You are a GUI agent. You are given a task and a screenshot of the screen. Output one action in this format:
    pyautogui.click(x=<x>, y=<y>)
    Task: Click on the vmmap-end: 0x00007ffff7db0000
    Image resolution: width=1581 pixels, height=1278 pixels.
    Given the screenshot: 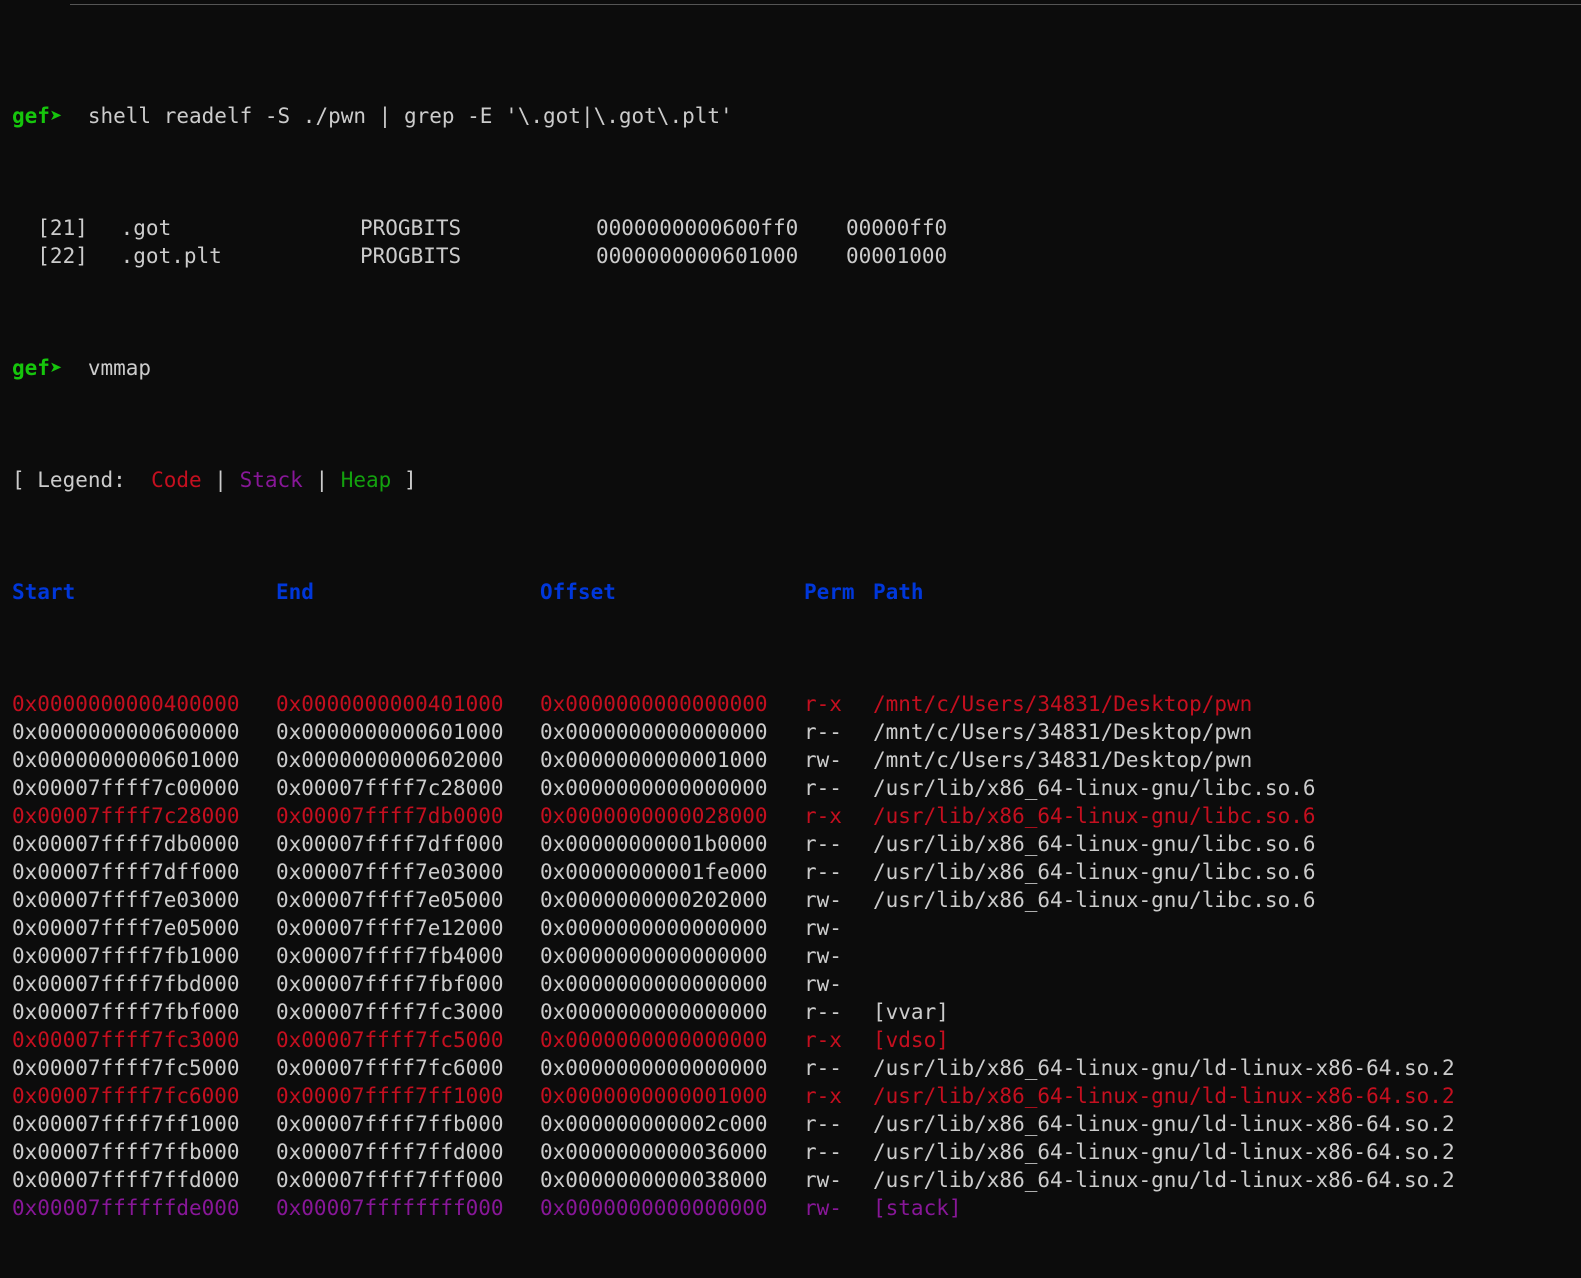 What is the action you would take?
    pyautogui.click(x=390, y=816)
    